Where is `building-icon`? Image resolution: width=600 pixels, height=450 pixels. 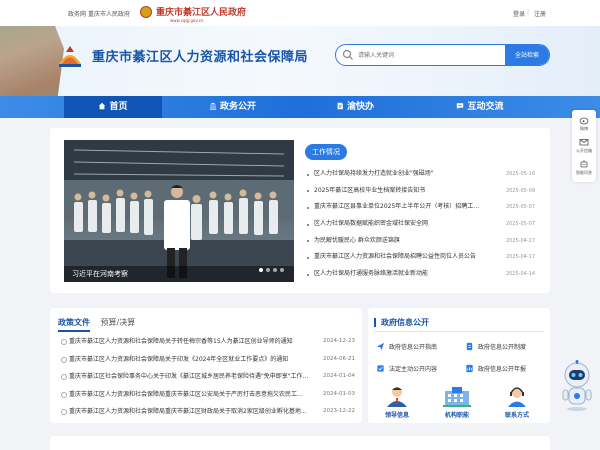 building-icon is located at coordinates (457, 397).